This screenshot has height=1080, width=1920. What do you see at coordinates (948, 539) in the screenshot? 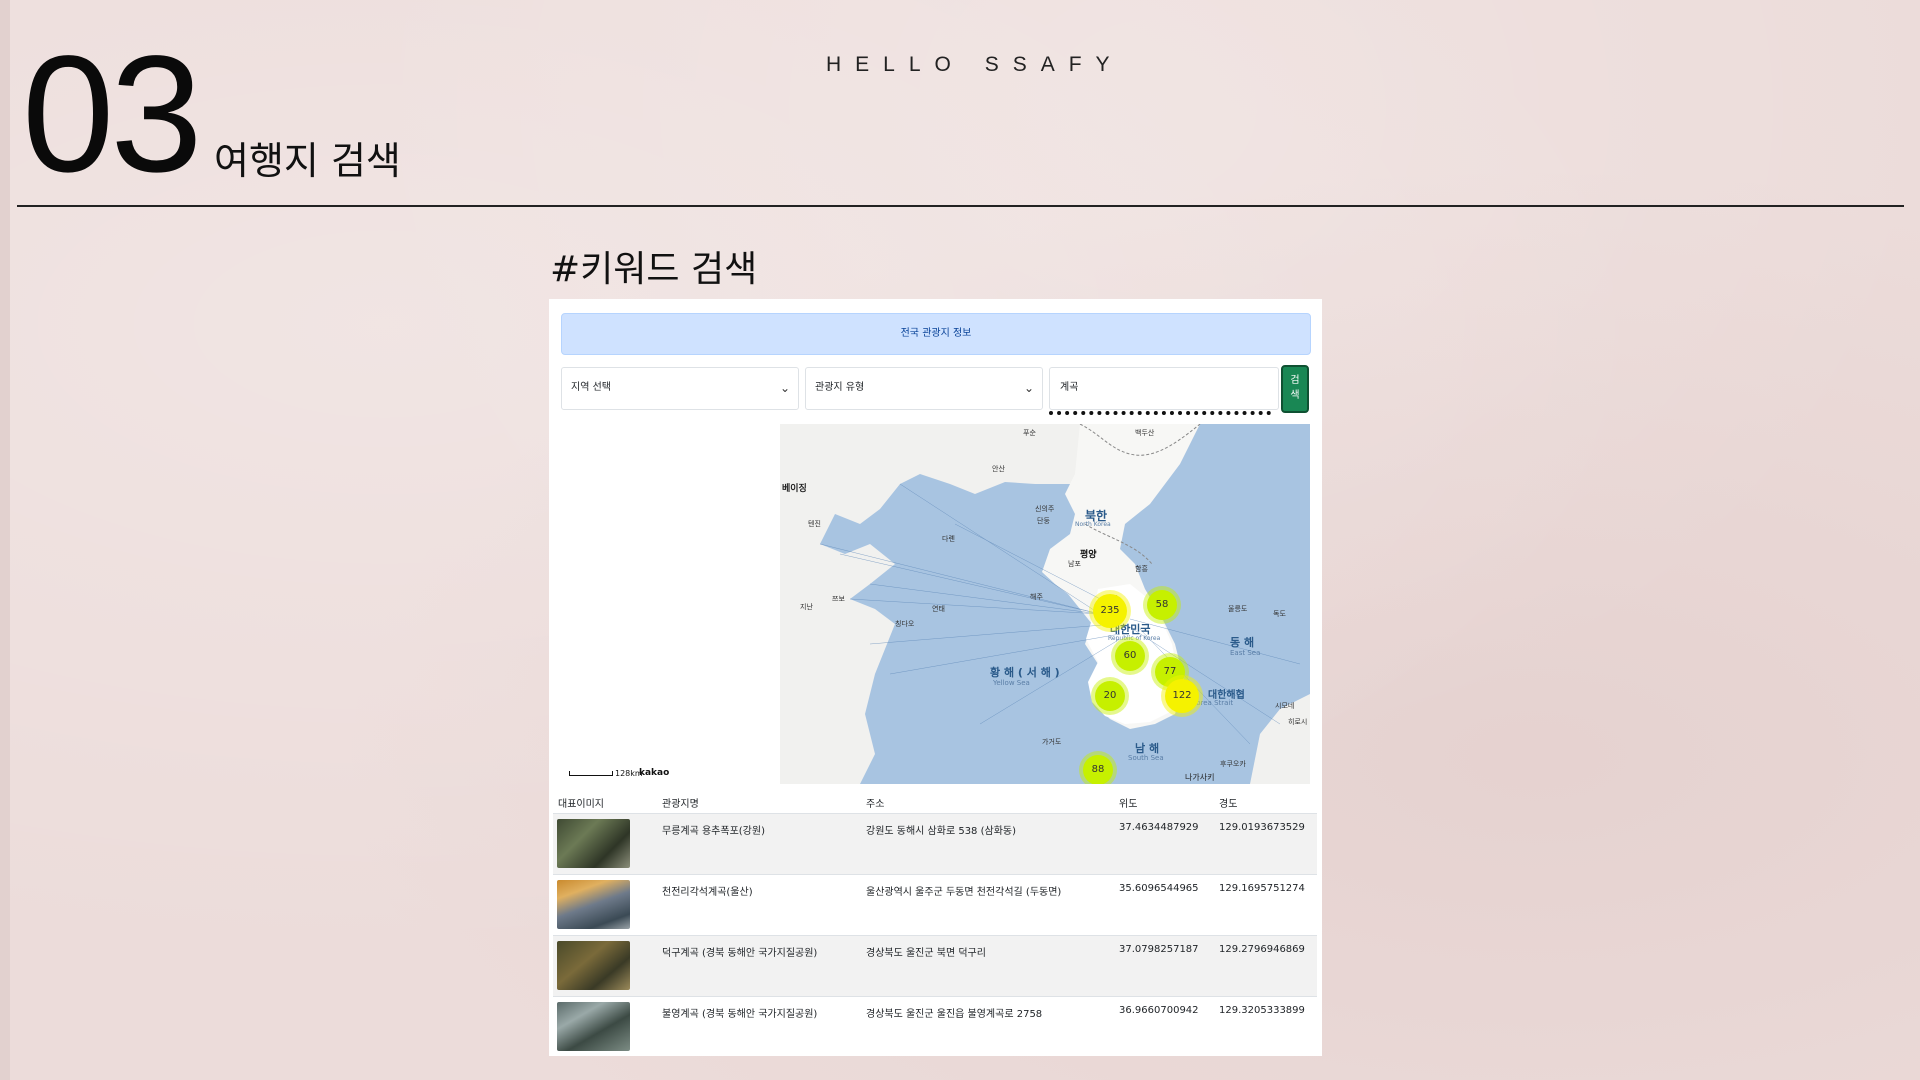
I see `map-place-label: 다롄` at bounding box center [948, 539].